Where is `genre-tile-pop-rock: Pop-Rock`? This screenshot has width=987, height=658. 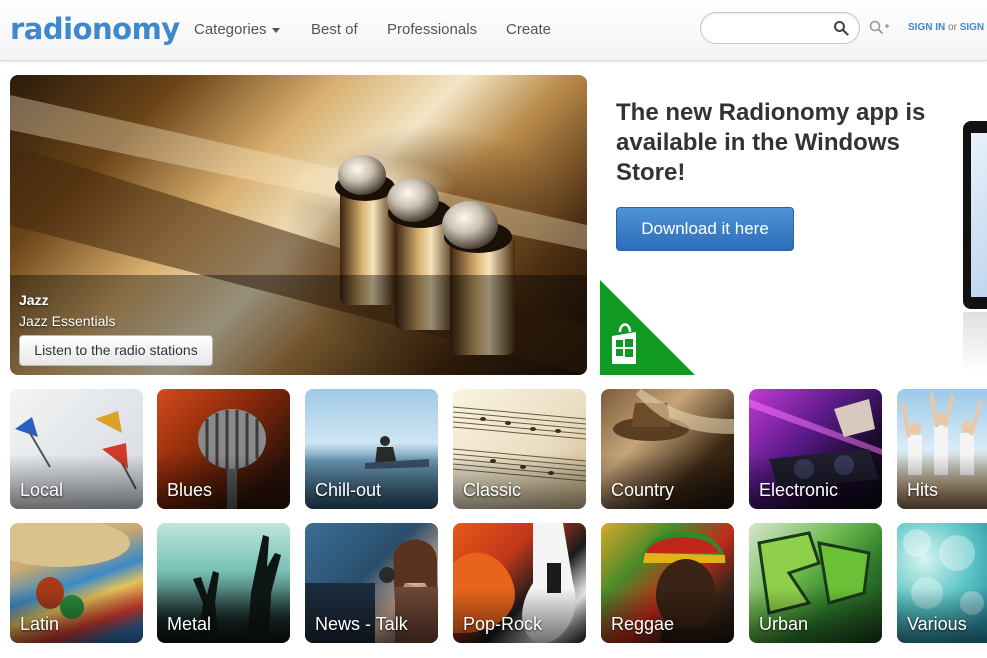 genre-tile-pop-rock: Pop-Rock is located at coordinates (519, 583).